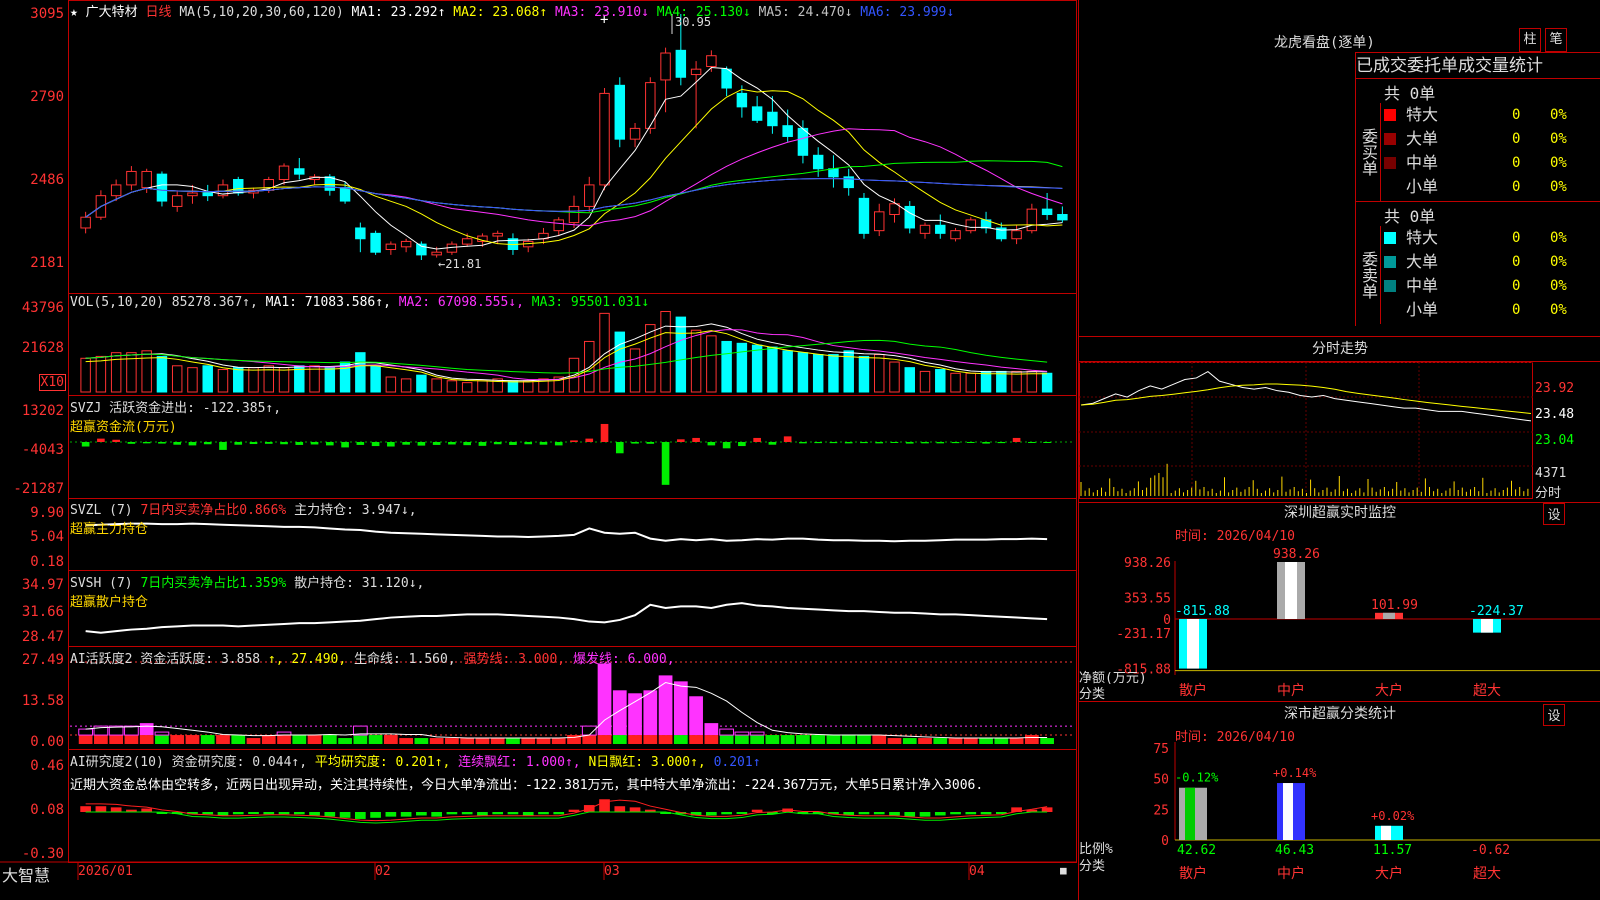  I want to click on low-price-label: ←21.81, so click(459, 264).